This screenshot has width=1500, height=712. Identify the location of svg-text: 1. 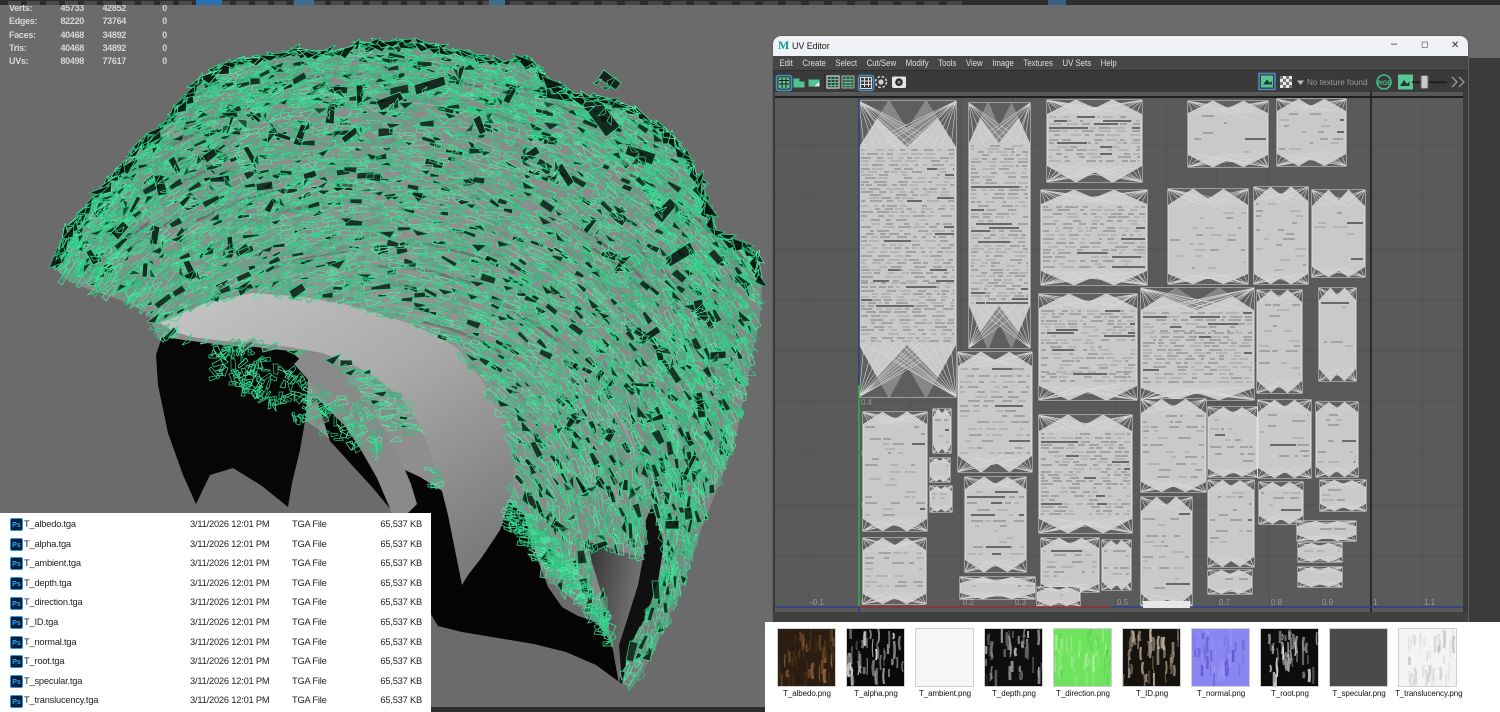
(1375, 602).